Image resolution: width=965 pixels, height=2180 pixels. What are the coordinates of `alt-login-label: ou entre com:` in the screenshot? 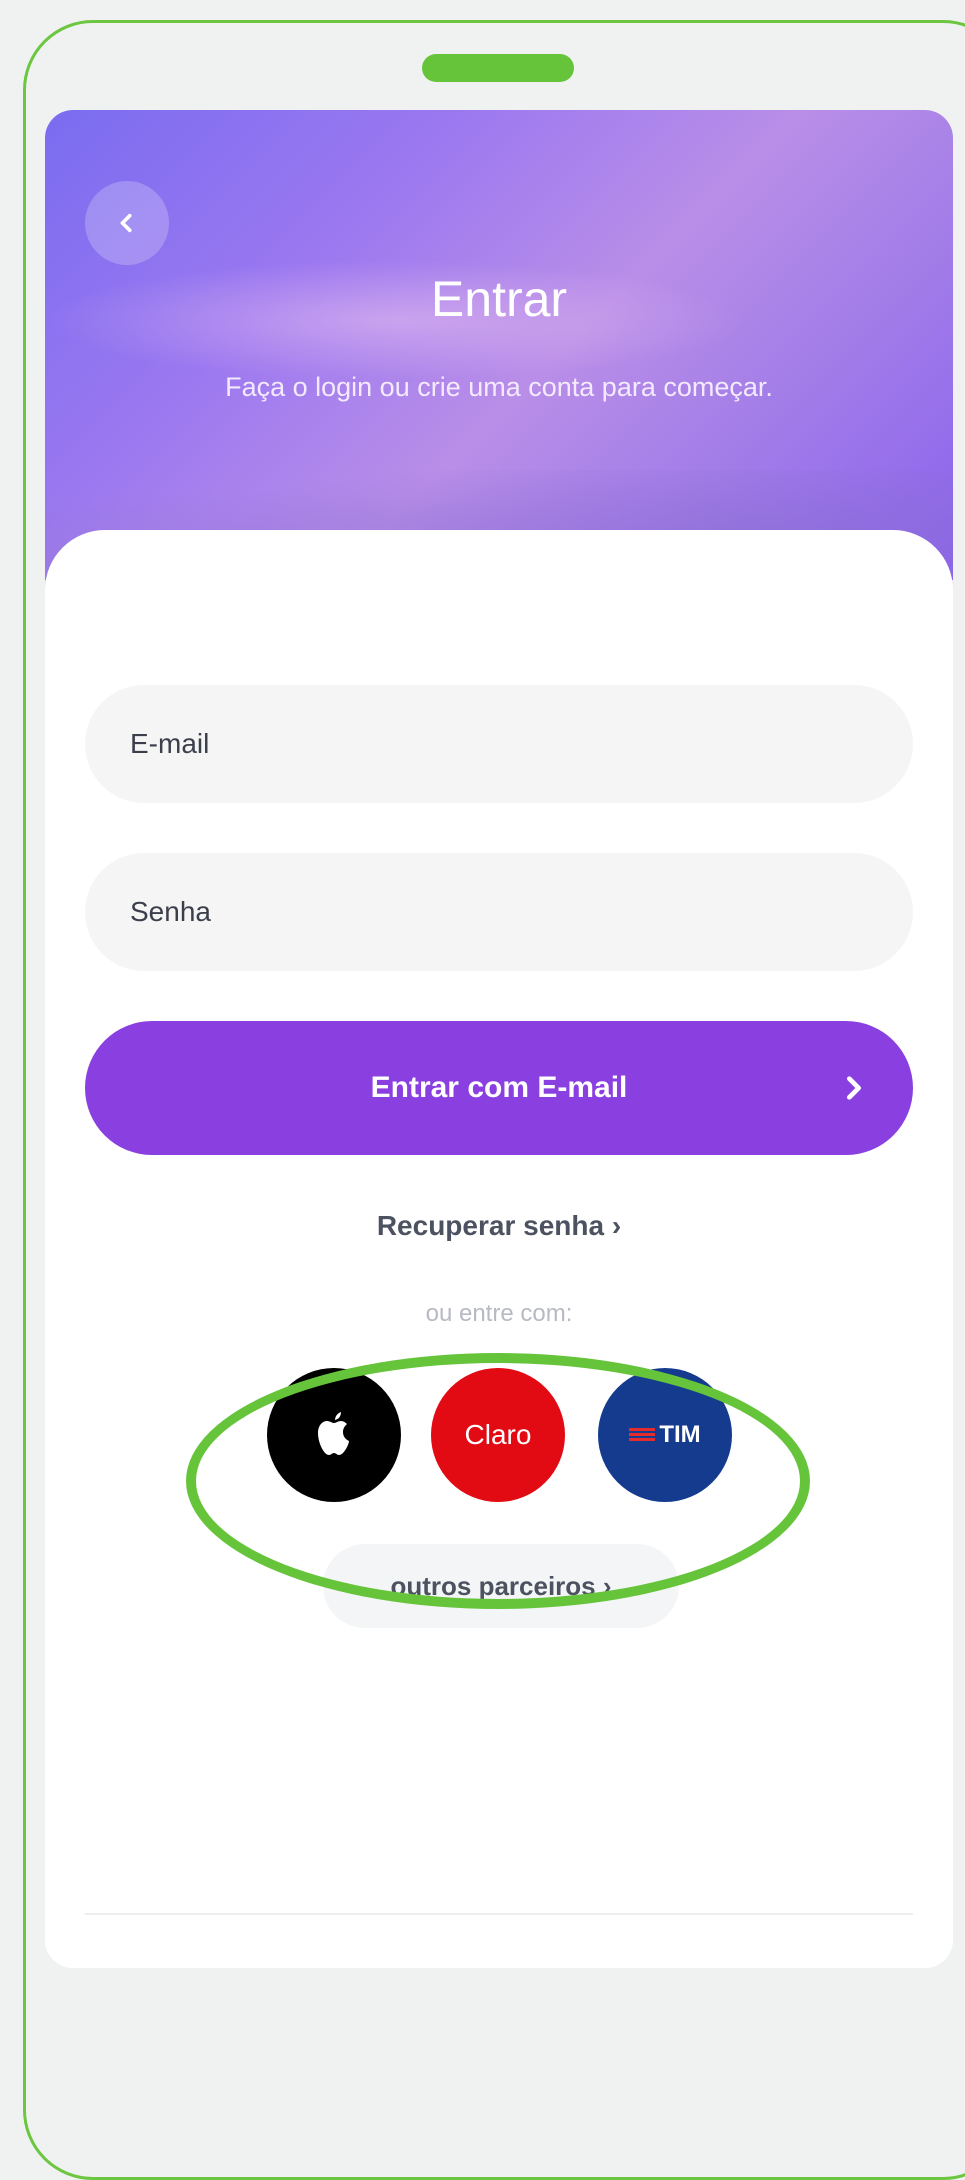 It's located at (499, 1313).